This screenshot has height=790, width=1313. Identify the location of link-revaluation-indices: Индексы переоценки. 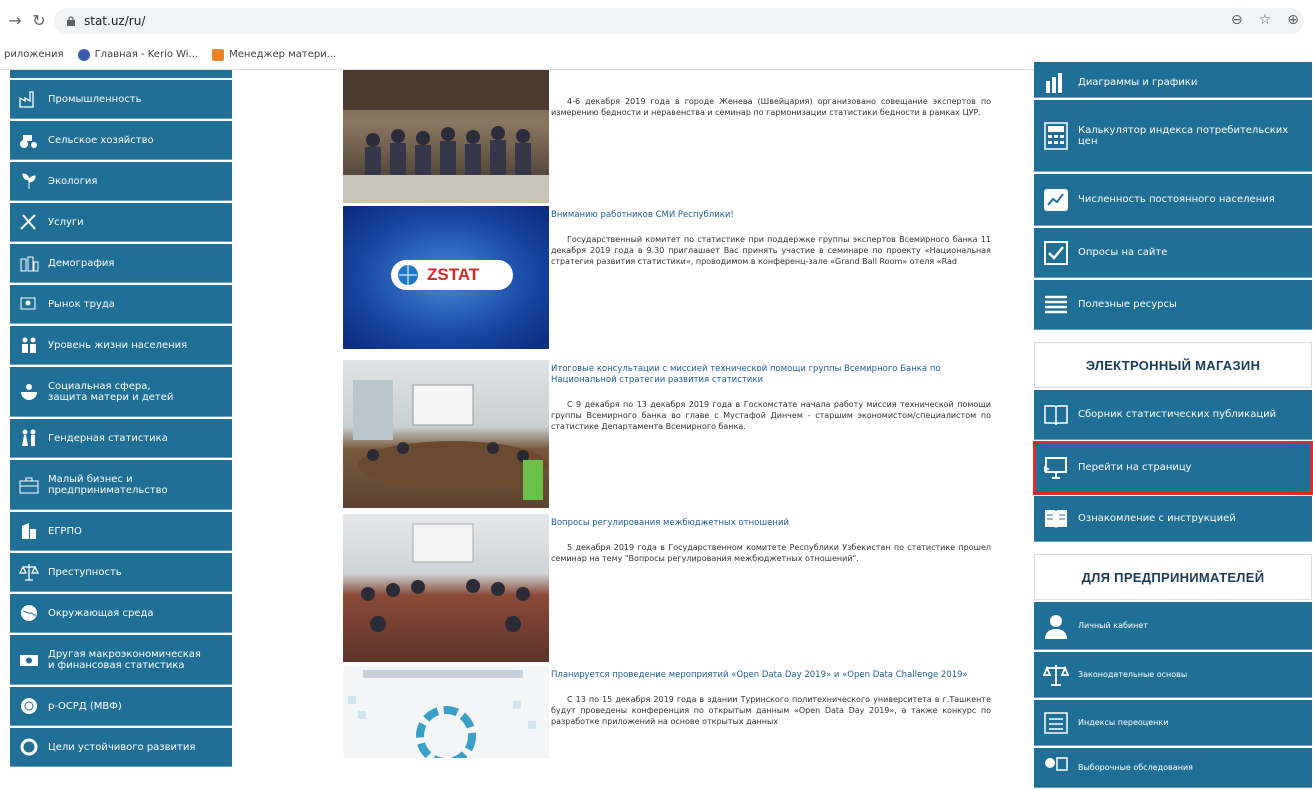
(1173, 723).